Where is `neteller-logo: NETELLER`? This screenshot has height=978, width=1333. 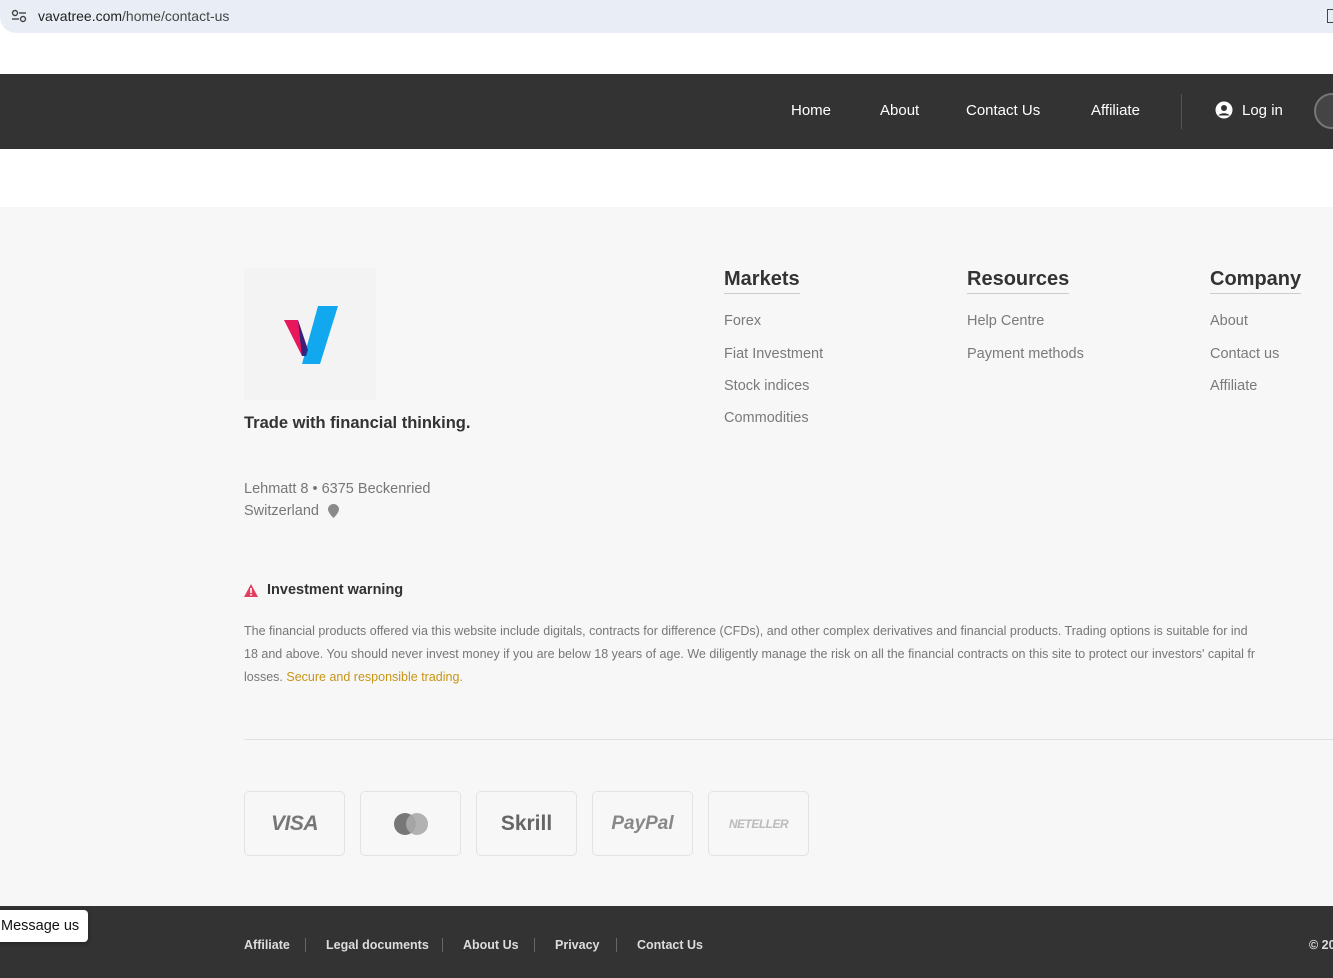
neteller-logo: NETELLER is located at coordinates (758, 823).